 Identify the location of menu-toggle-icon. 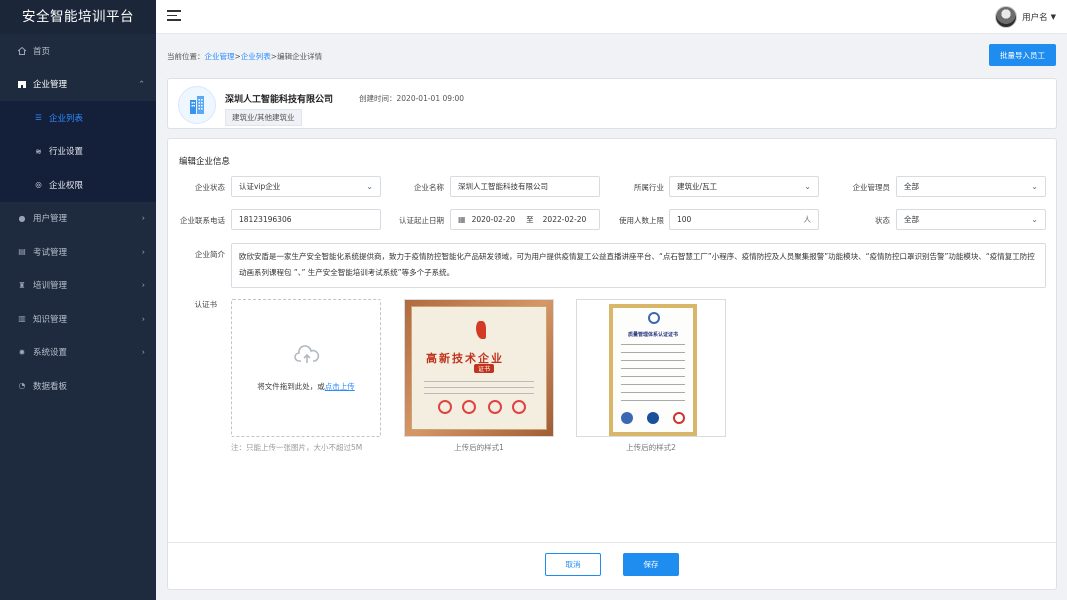
(174, 16).